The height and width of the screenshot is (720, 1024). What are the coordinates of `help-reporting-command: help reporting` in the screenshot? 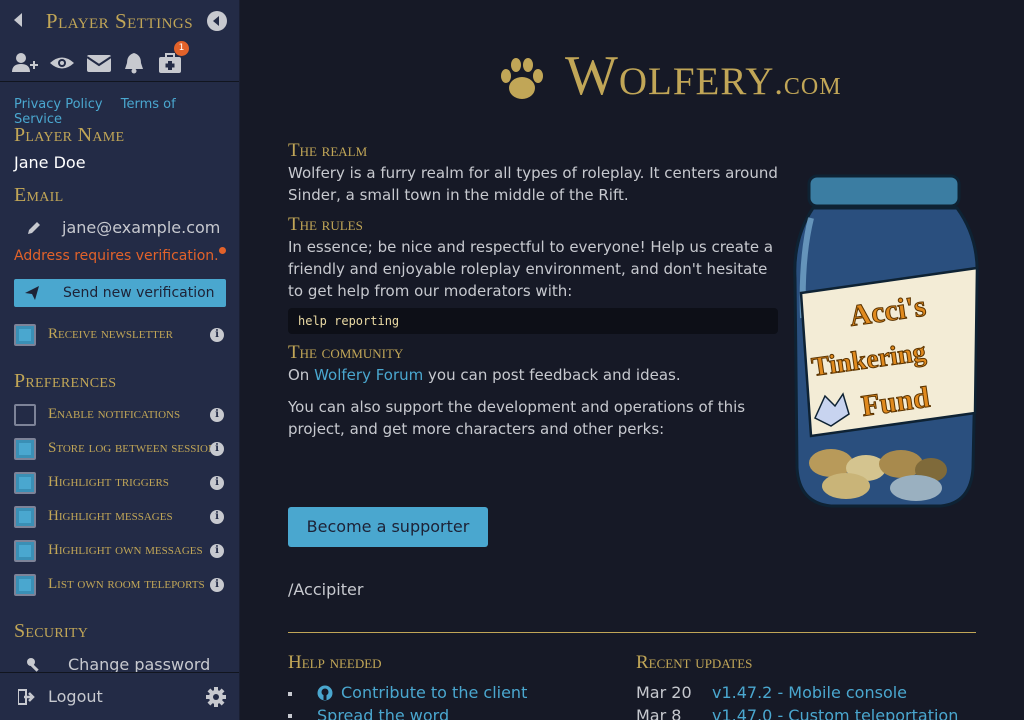 It's located at (533, 321).